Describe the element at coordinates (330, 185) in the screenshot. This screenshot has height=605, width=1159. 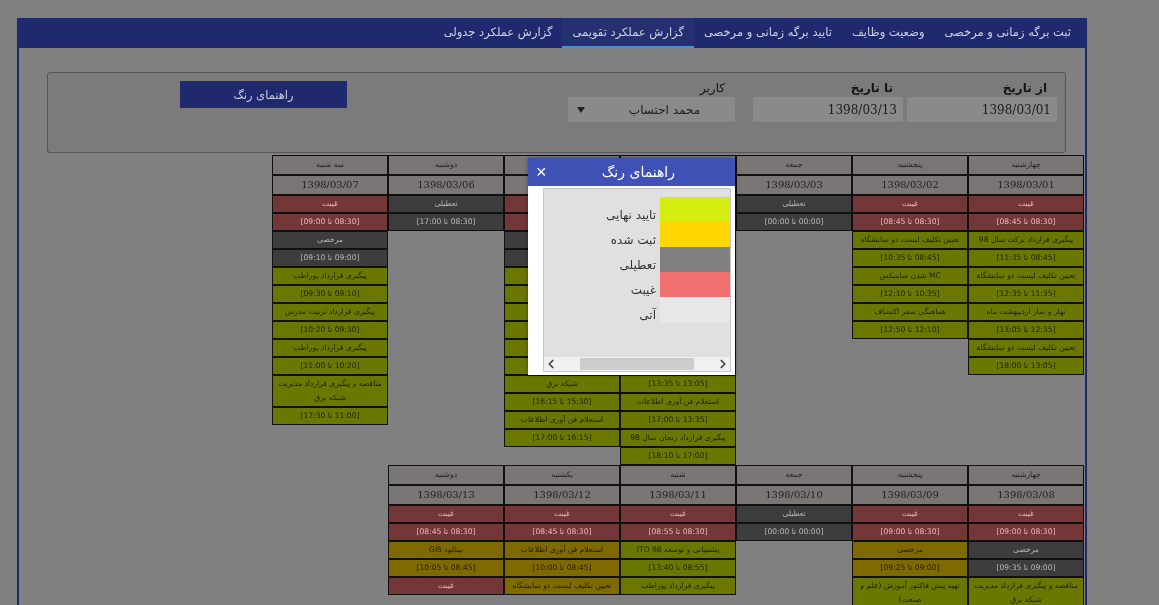
I see `date-cell: 1398/03/07` at that location.